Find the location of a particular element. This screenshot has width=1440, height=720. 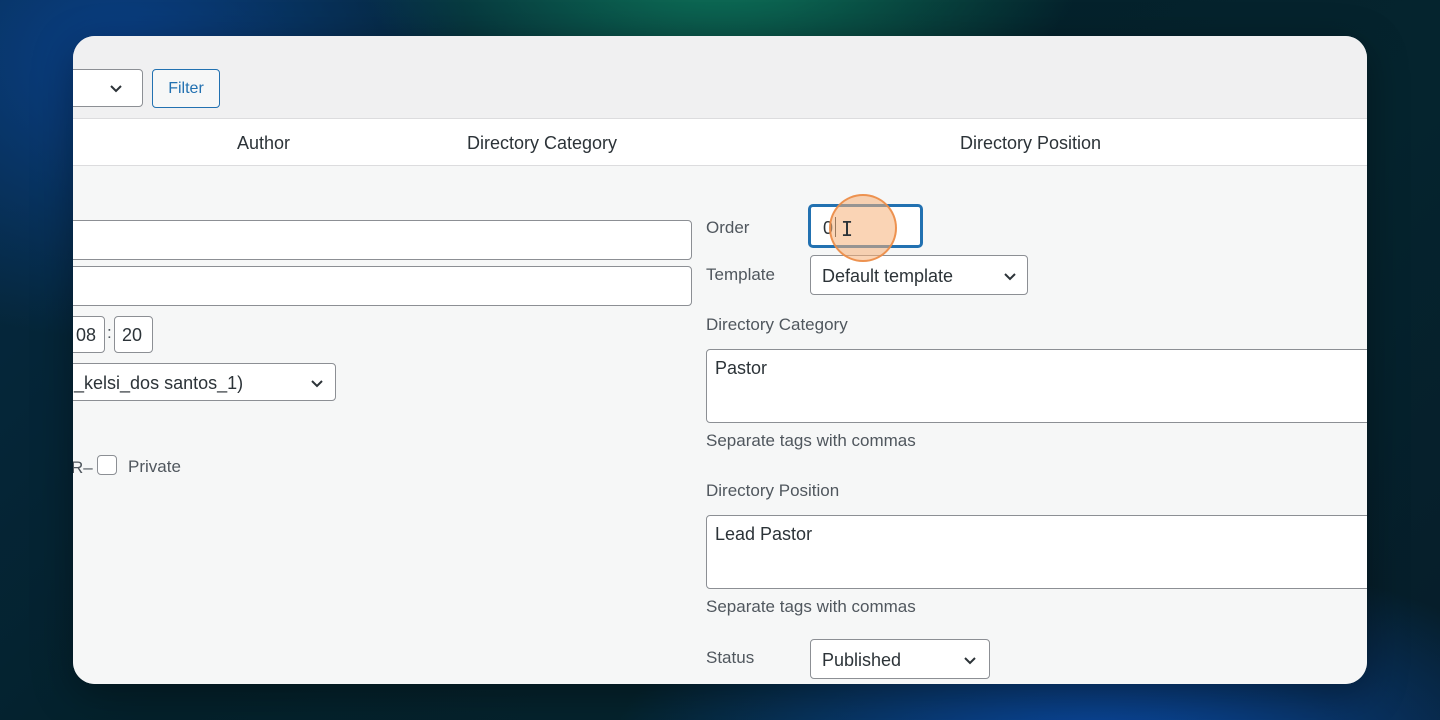

filter-bar: Filter is located at coordinates (720, 77).